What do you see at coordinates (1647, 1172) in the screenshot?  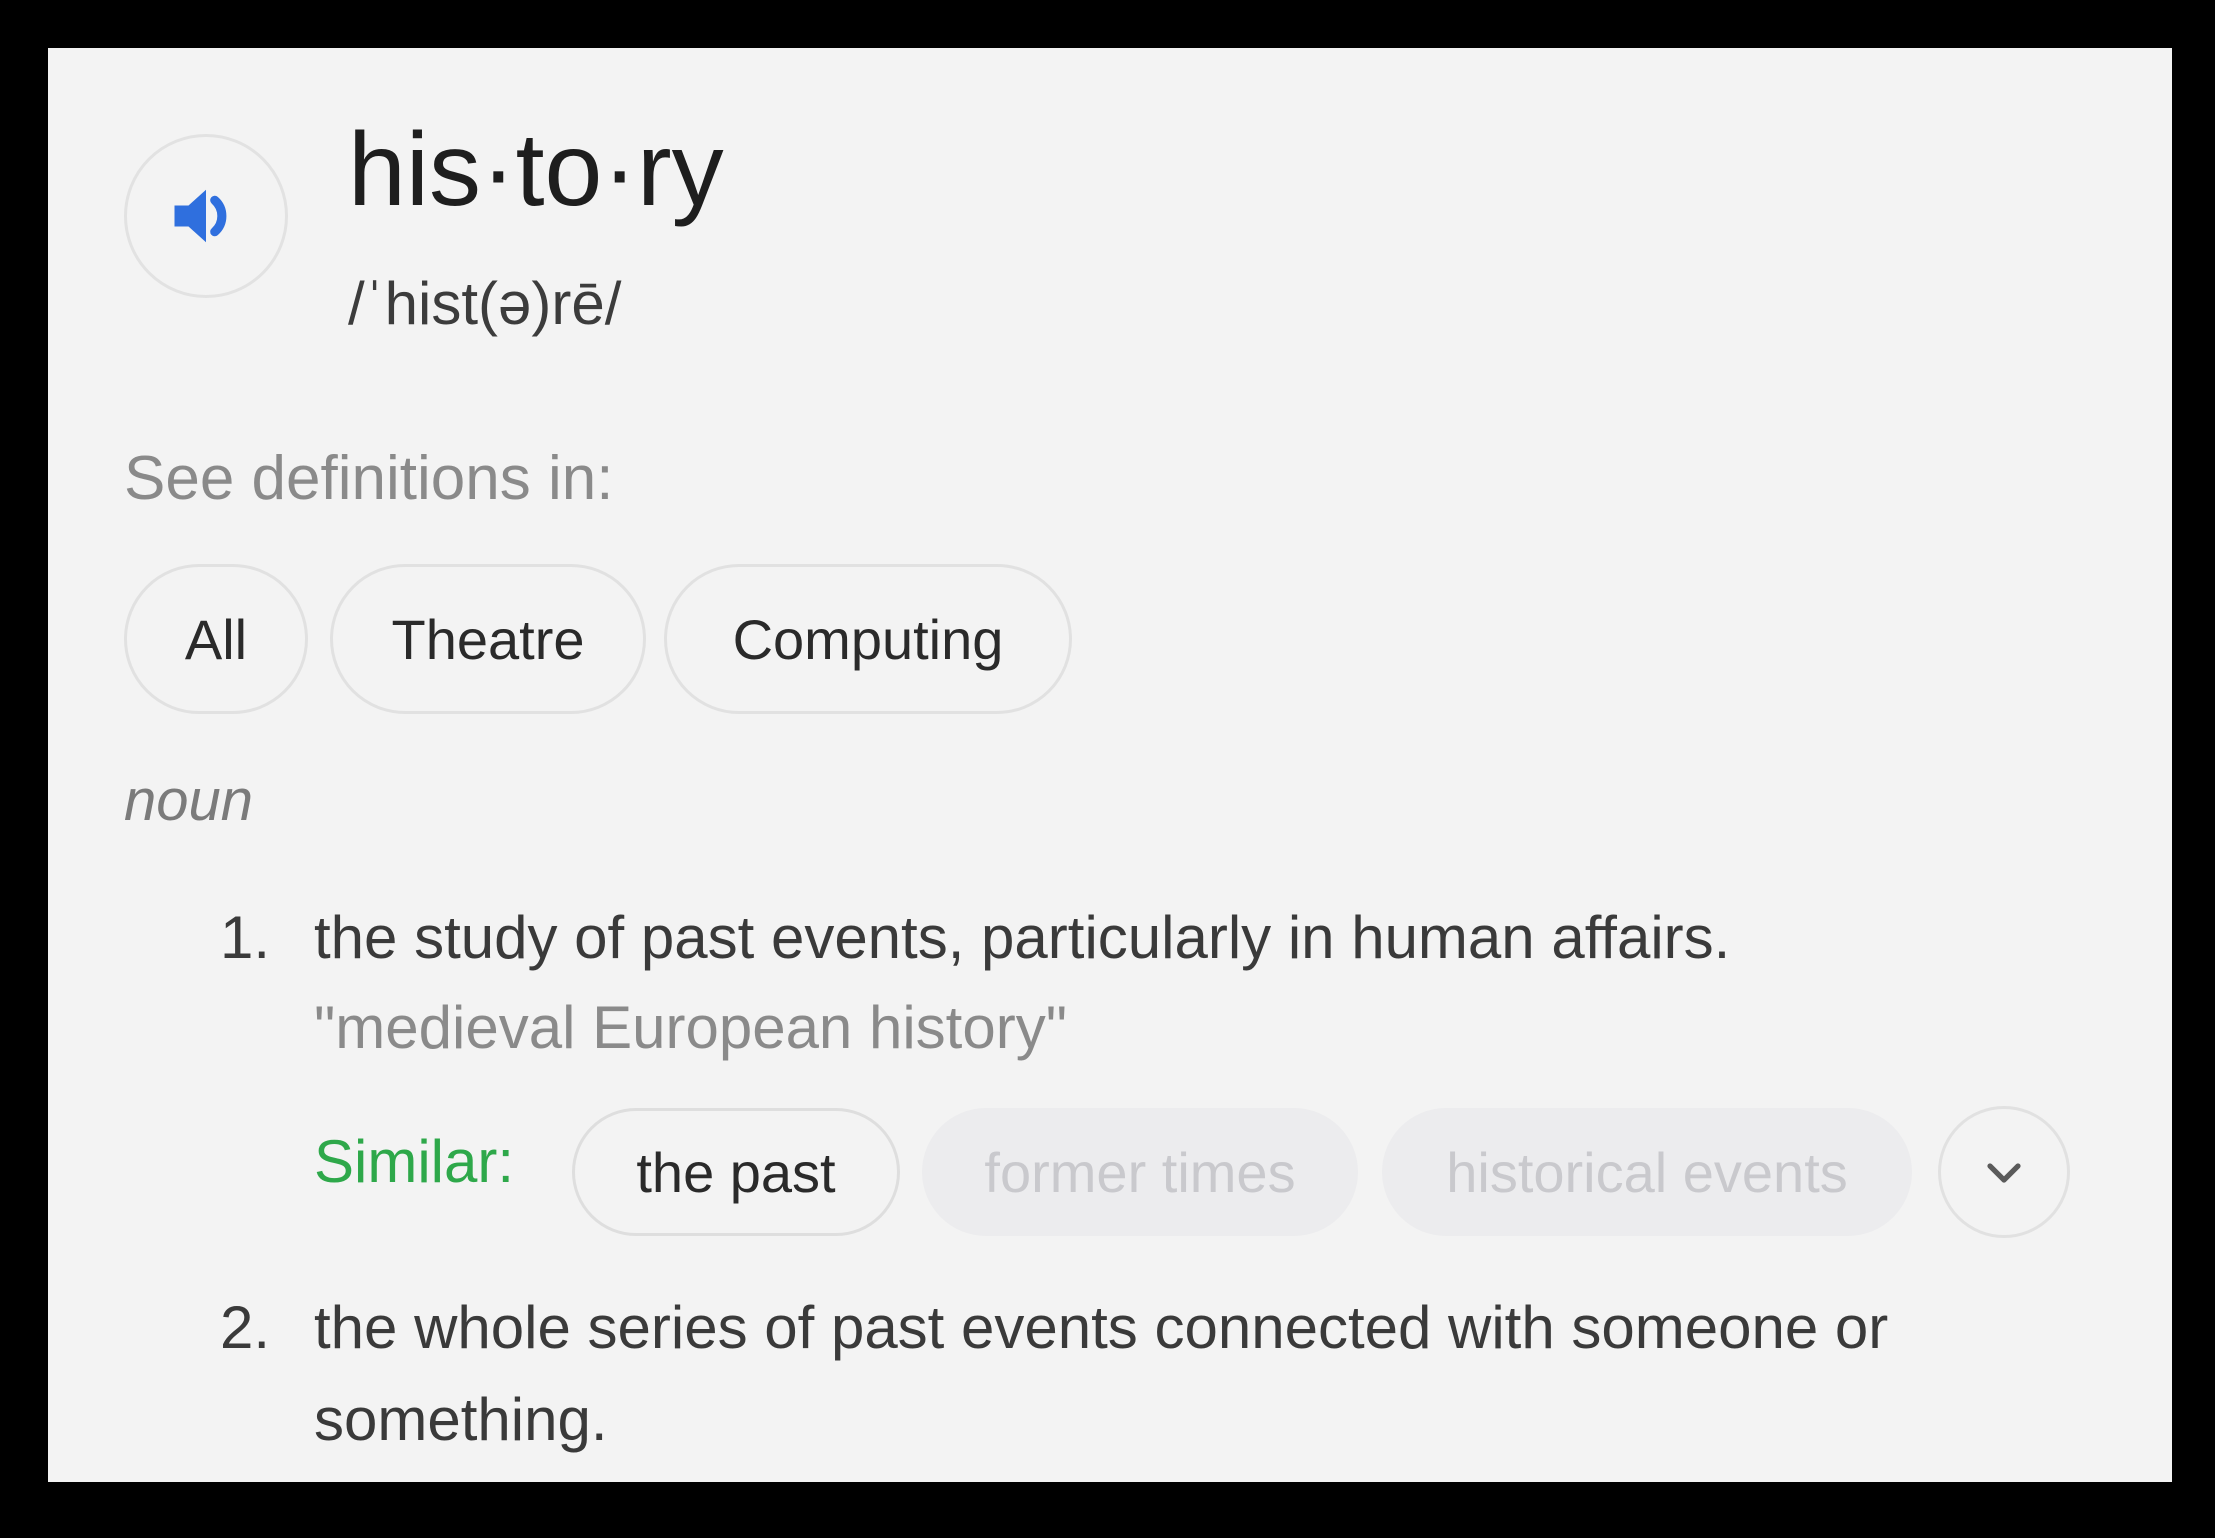 I see `similar-chip-historical-events: historical events` at bounding box center [1647, 1172].